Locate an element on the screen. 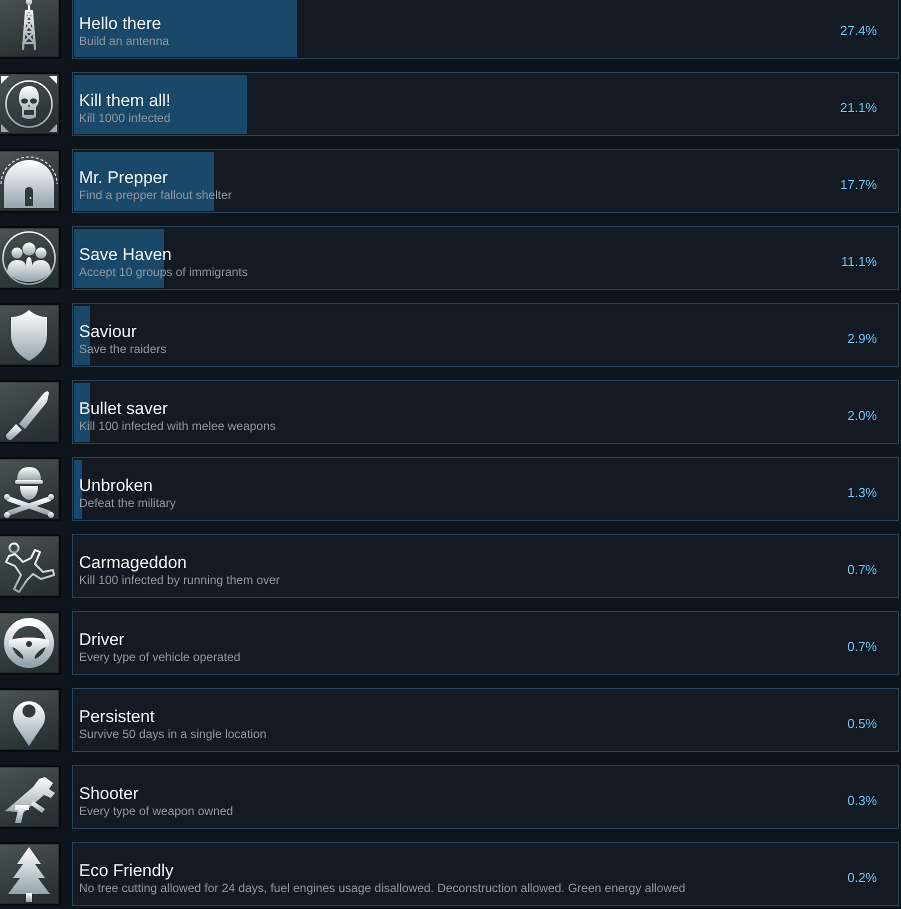  unlock-percentage: 0.3% is located at coordinates (862, 801).